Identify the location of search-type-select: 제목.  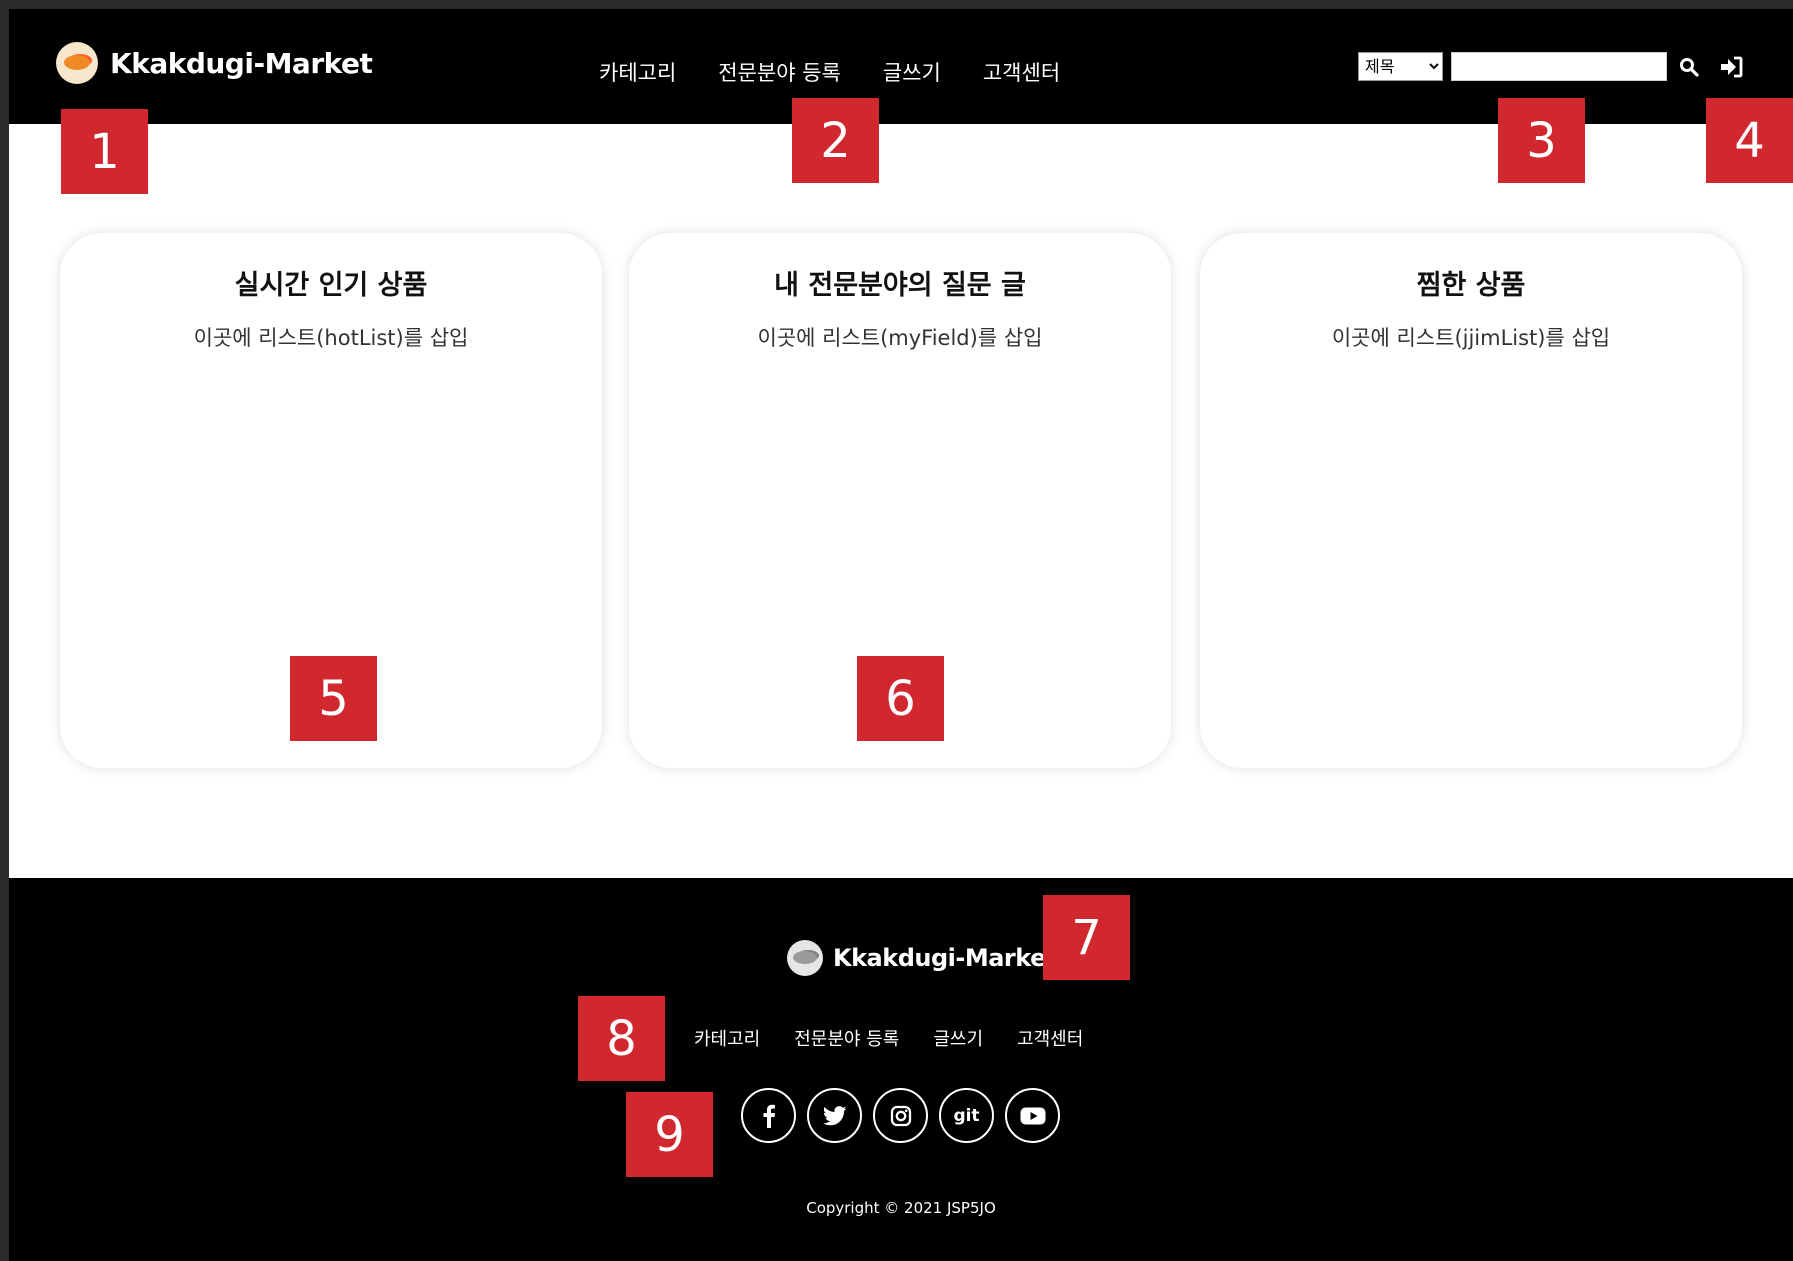
(1400, 66).